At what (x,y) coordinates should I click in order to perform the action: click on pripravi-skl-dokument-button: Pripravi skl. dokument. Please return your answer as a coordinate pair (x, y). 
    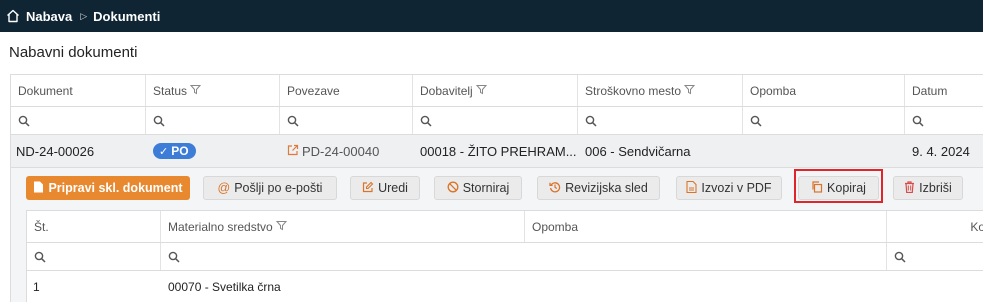
    Looking at the image, I should click on (108, 188).